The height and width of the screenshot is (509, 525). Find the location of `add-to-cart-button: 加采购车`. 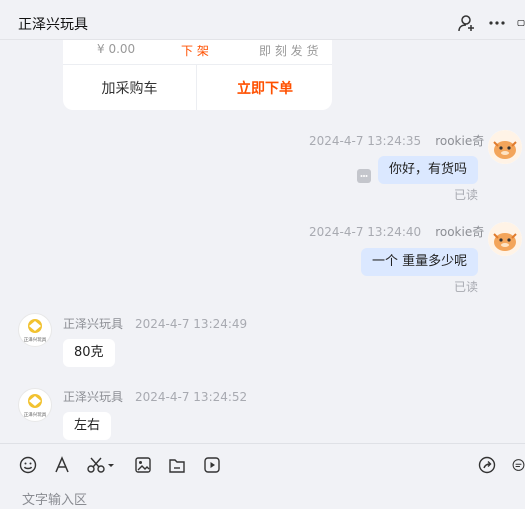

add-to-cart-button: 加采购车 is located at coordinates (130, 87).